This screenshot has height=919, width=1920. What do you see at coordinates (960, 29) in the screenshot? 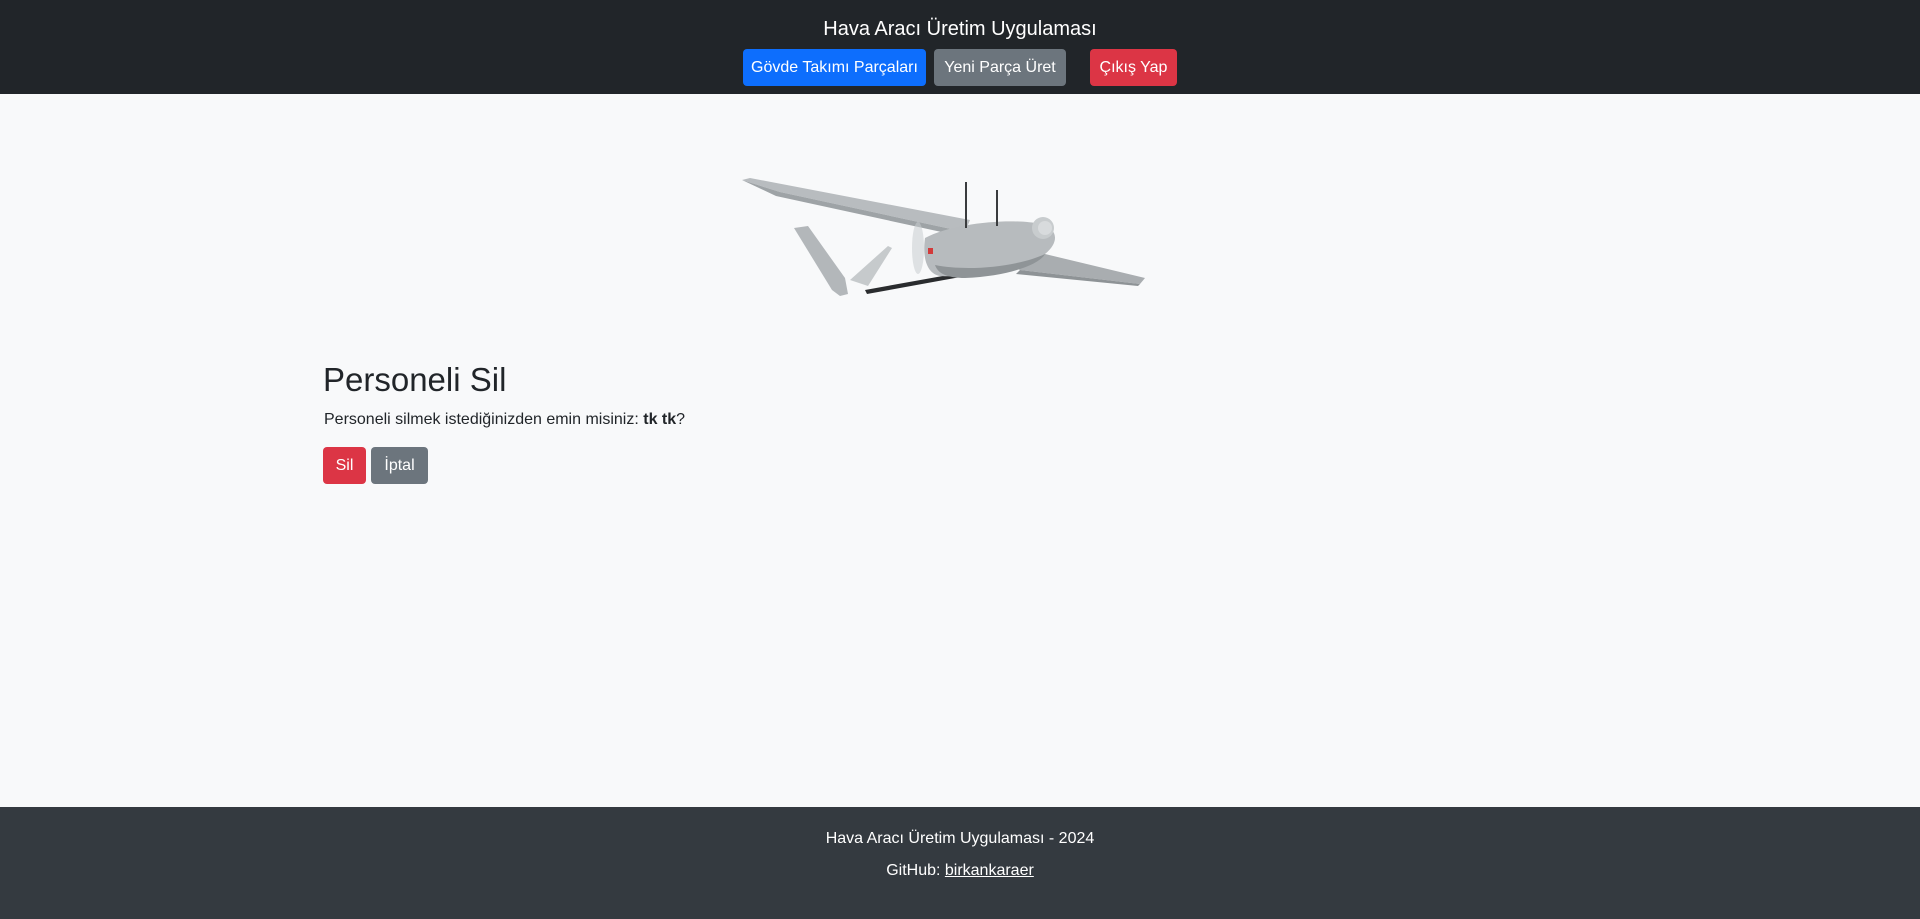
I see `app-title: Hava Aracı Üretim Uygulaması` at bounding box center [960, 29].